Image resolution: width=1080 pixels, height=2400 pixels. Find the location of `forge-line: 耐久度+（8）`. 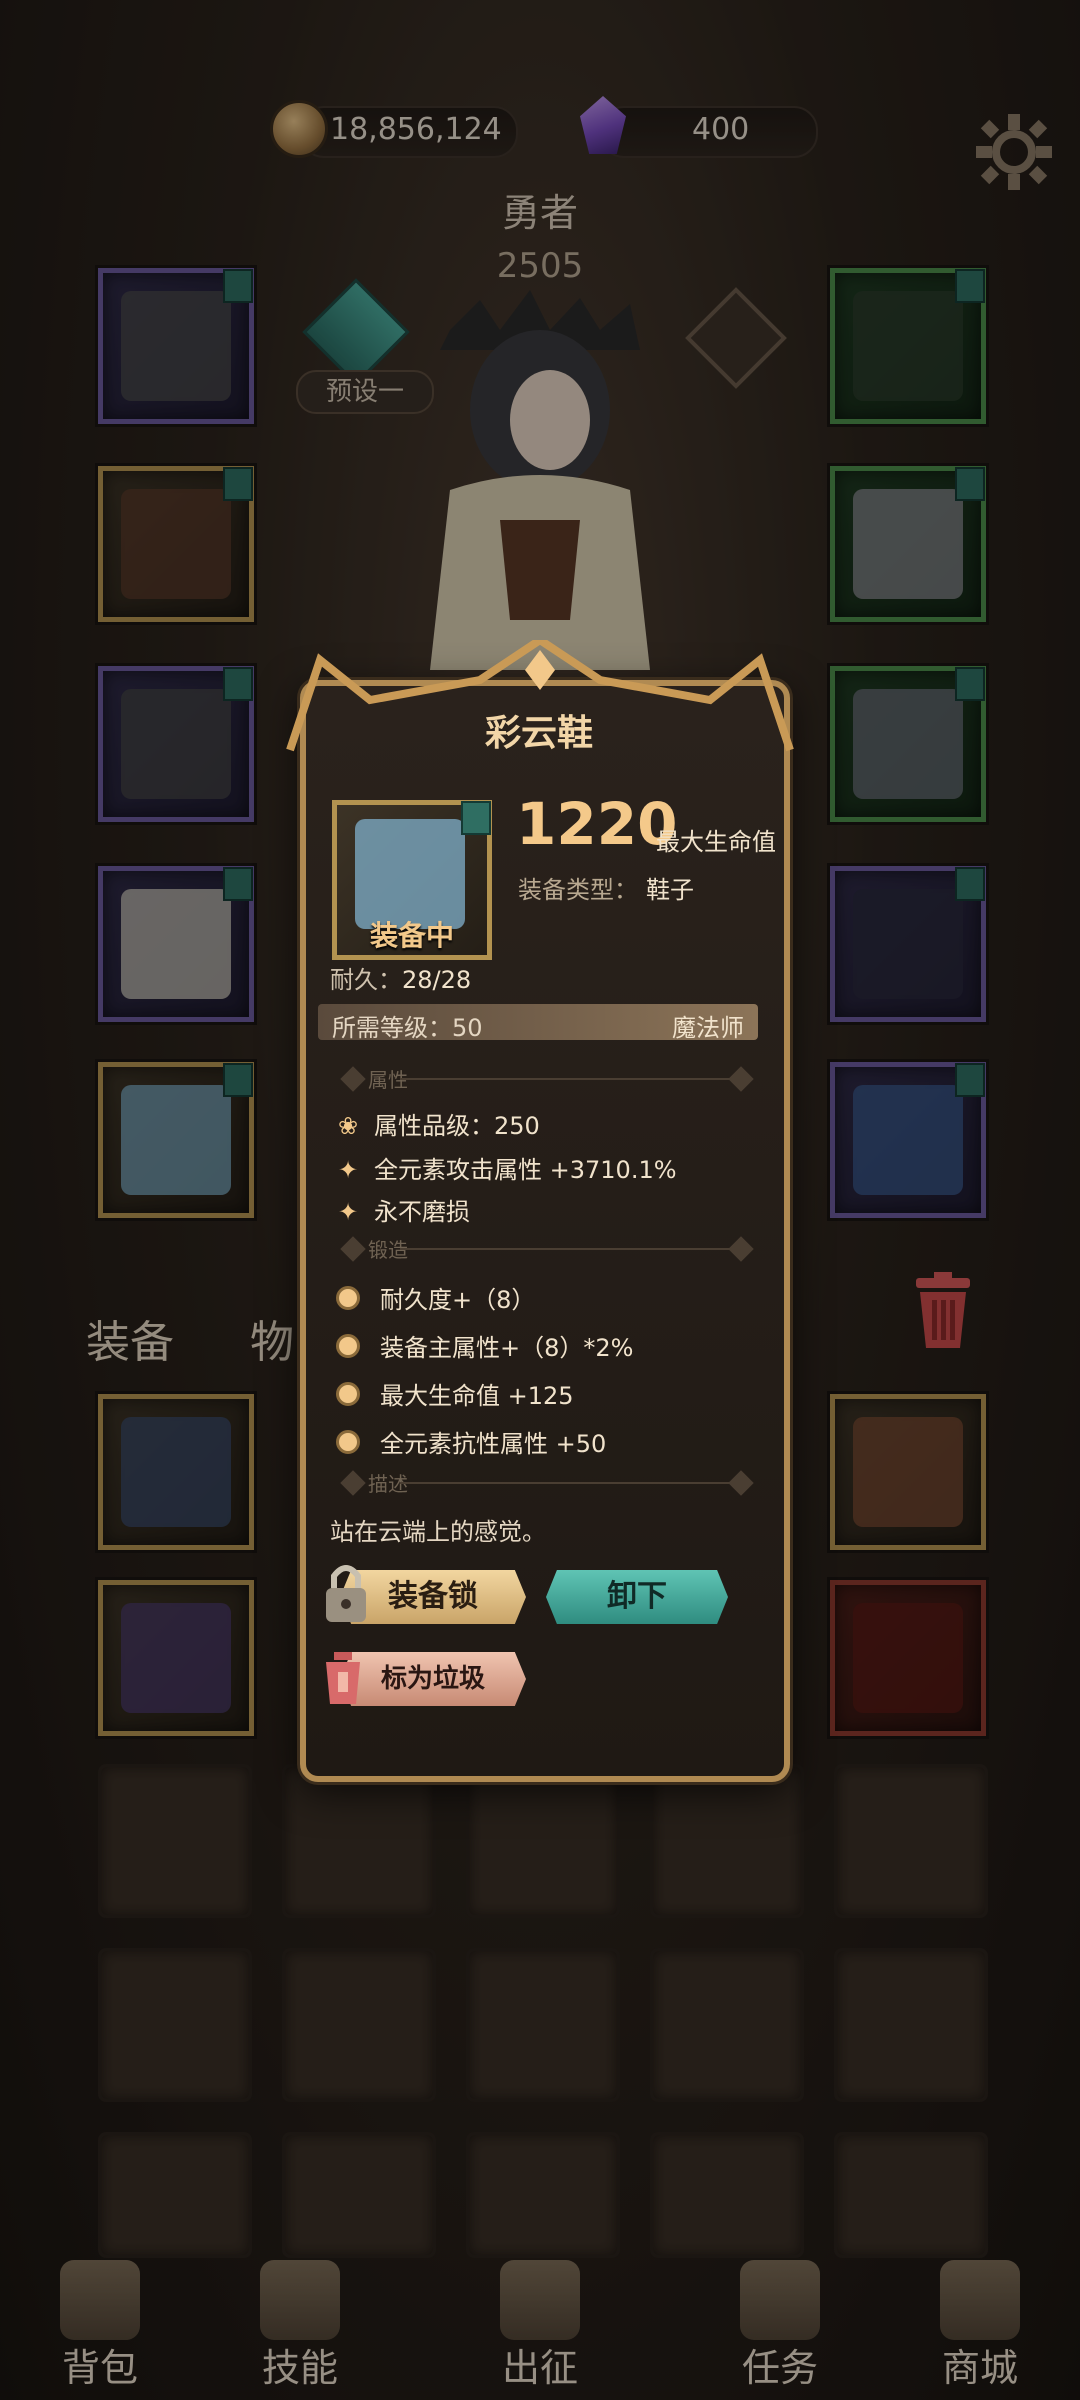

forge-line: 耐久度+（8） is located at coordinates (435, 1297).